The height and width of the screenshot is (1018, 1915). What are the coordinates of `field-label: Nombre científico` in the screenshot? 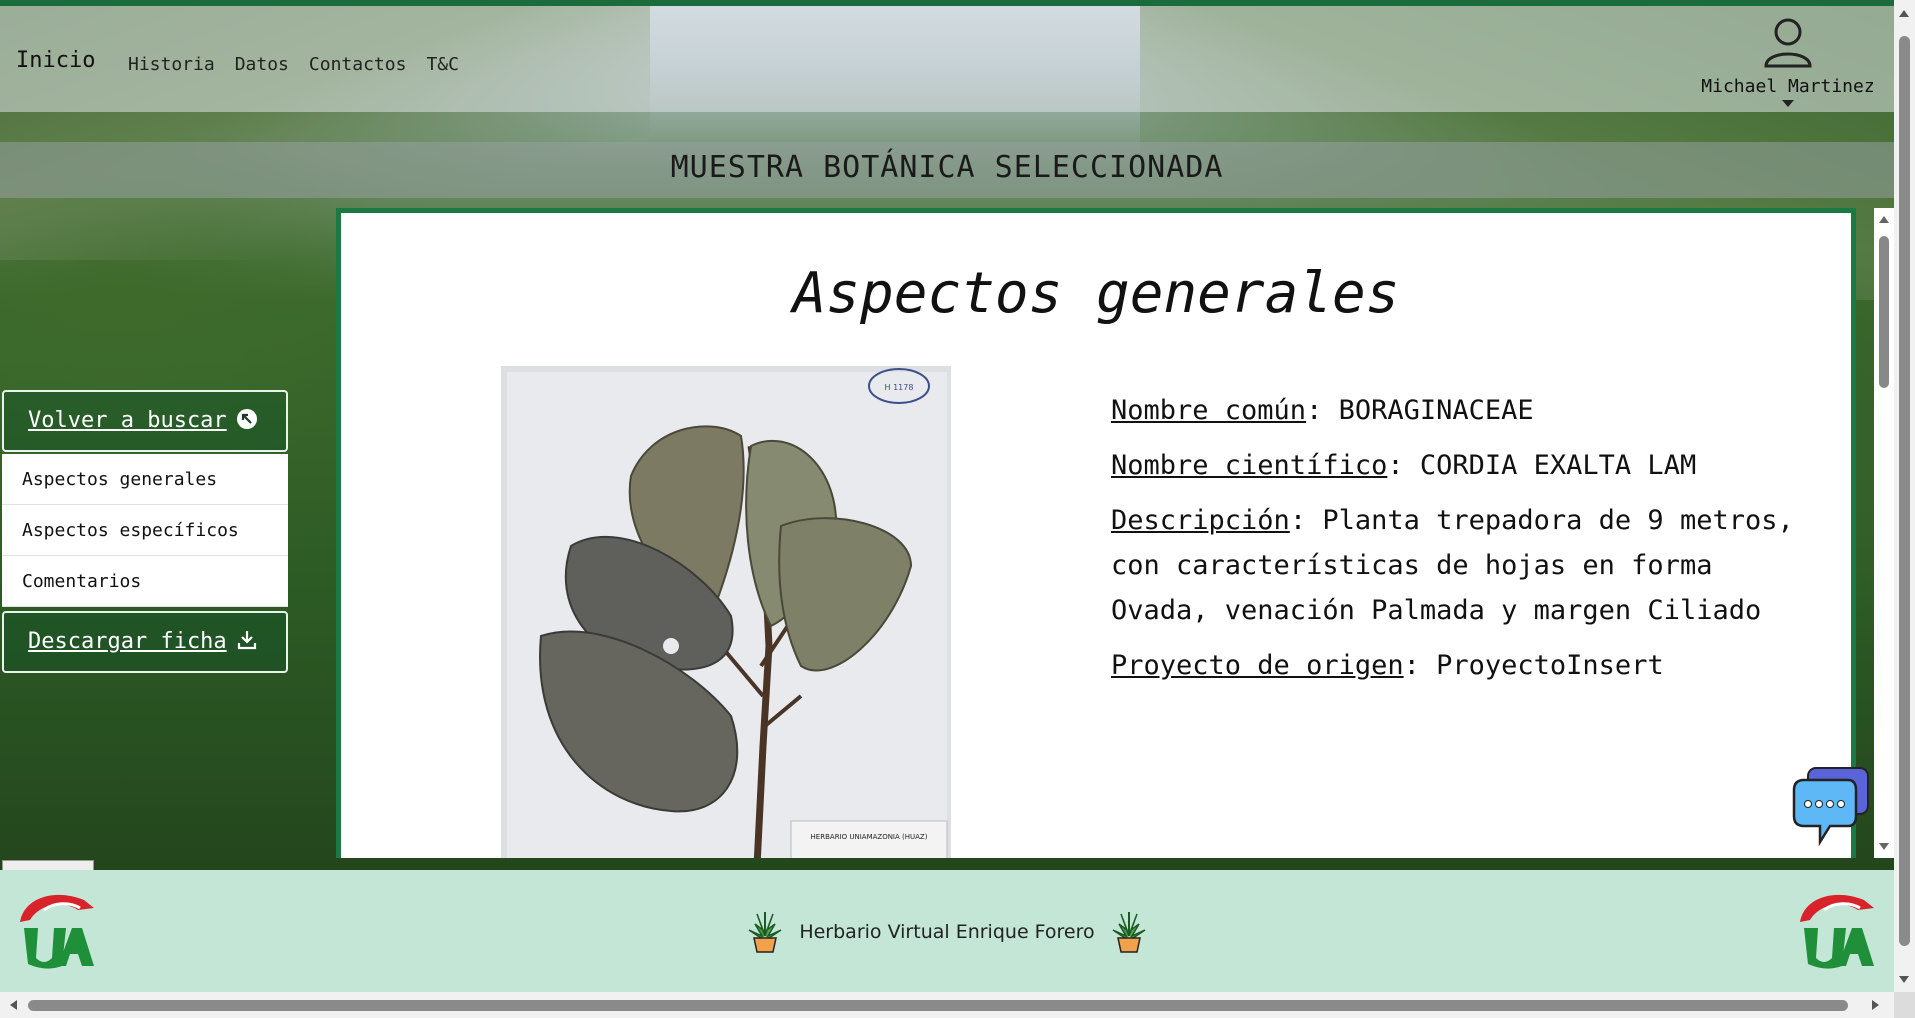 It's located at (1249, 465).